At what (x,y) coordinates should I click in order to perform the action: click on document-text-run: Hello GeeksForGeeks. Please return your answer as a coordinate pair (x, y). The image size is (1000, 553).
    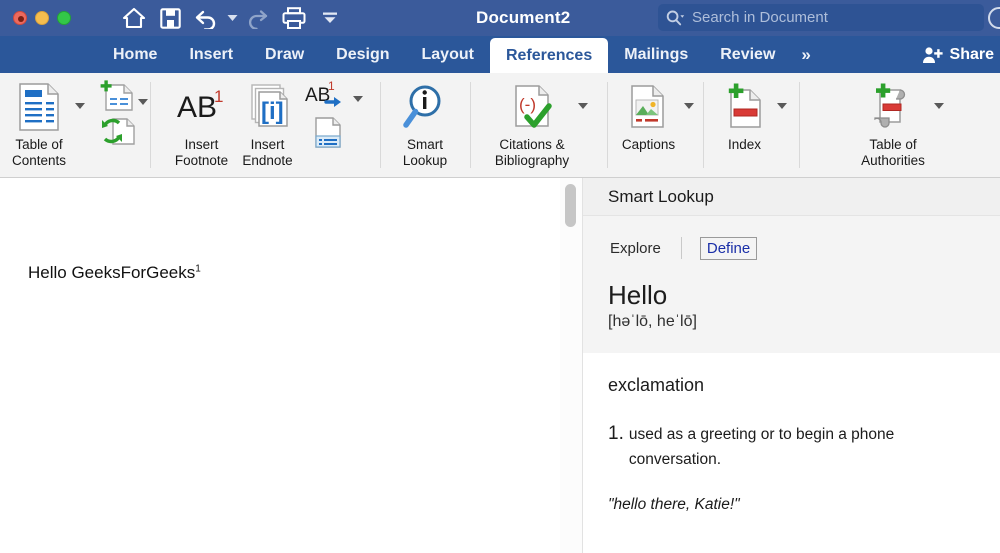
    Looking at the image, I should click on (112, 272).